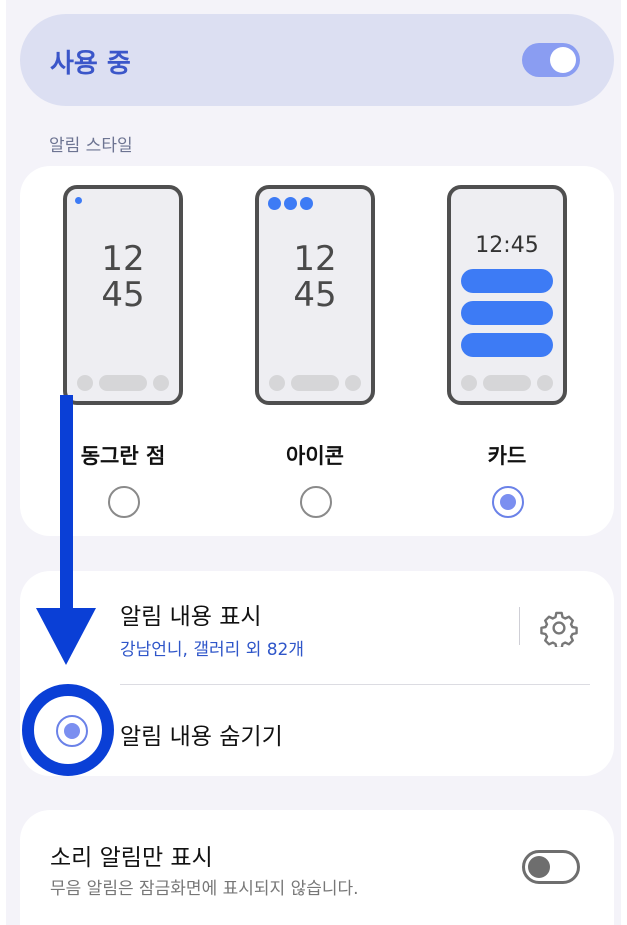 The image size is (627, 925). Describe the element at coordinates (519, 626) in the screenshot. I see `vertical-divider` at that location.